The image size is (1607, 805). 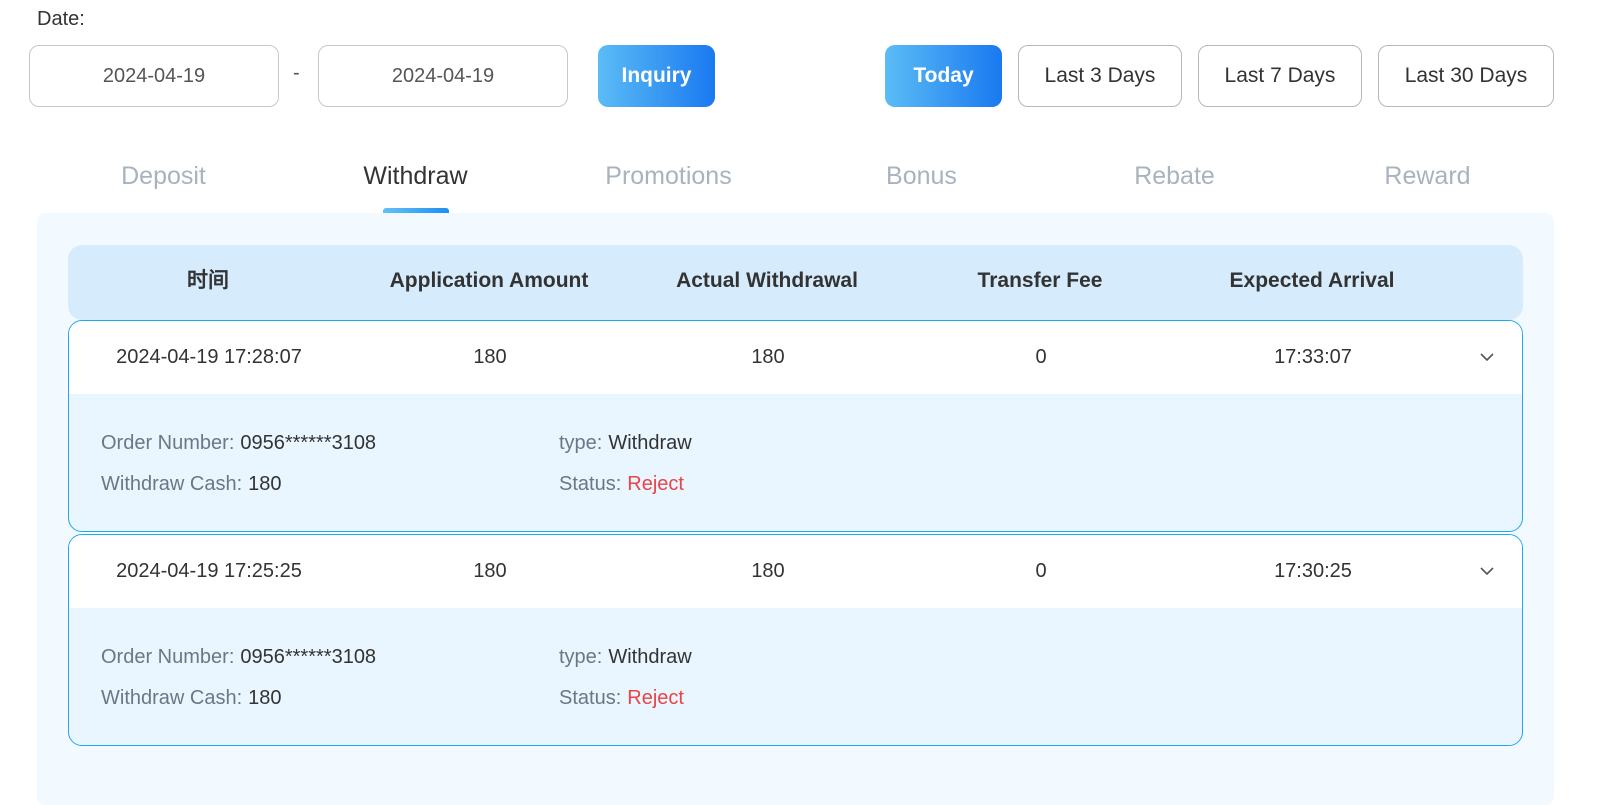 What do you see at coordinates (163, 180) in the screenshot?
I see `tab-deposit: Deposit` at bounding box center [163, 180].